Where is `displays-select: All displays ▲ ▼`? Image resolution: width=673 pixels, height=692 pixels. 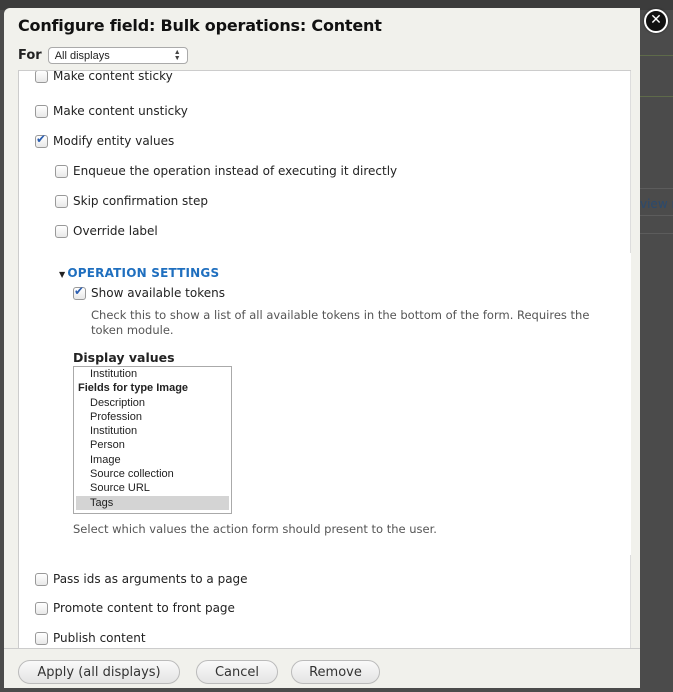
displays-select: All displays ▲ ▼ is located at coordinates (117, 55).